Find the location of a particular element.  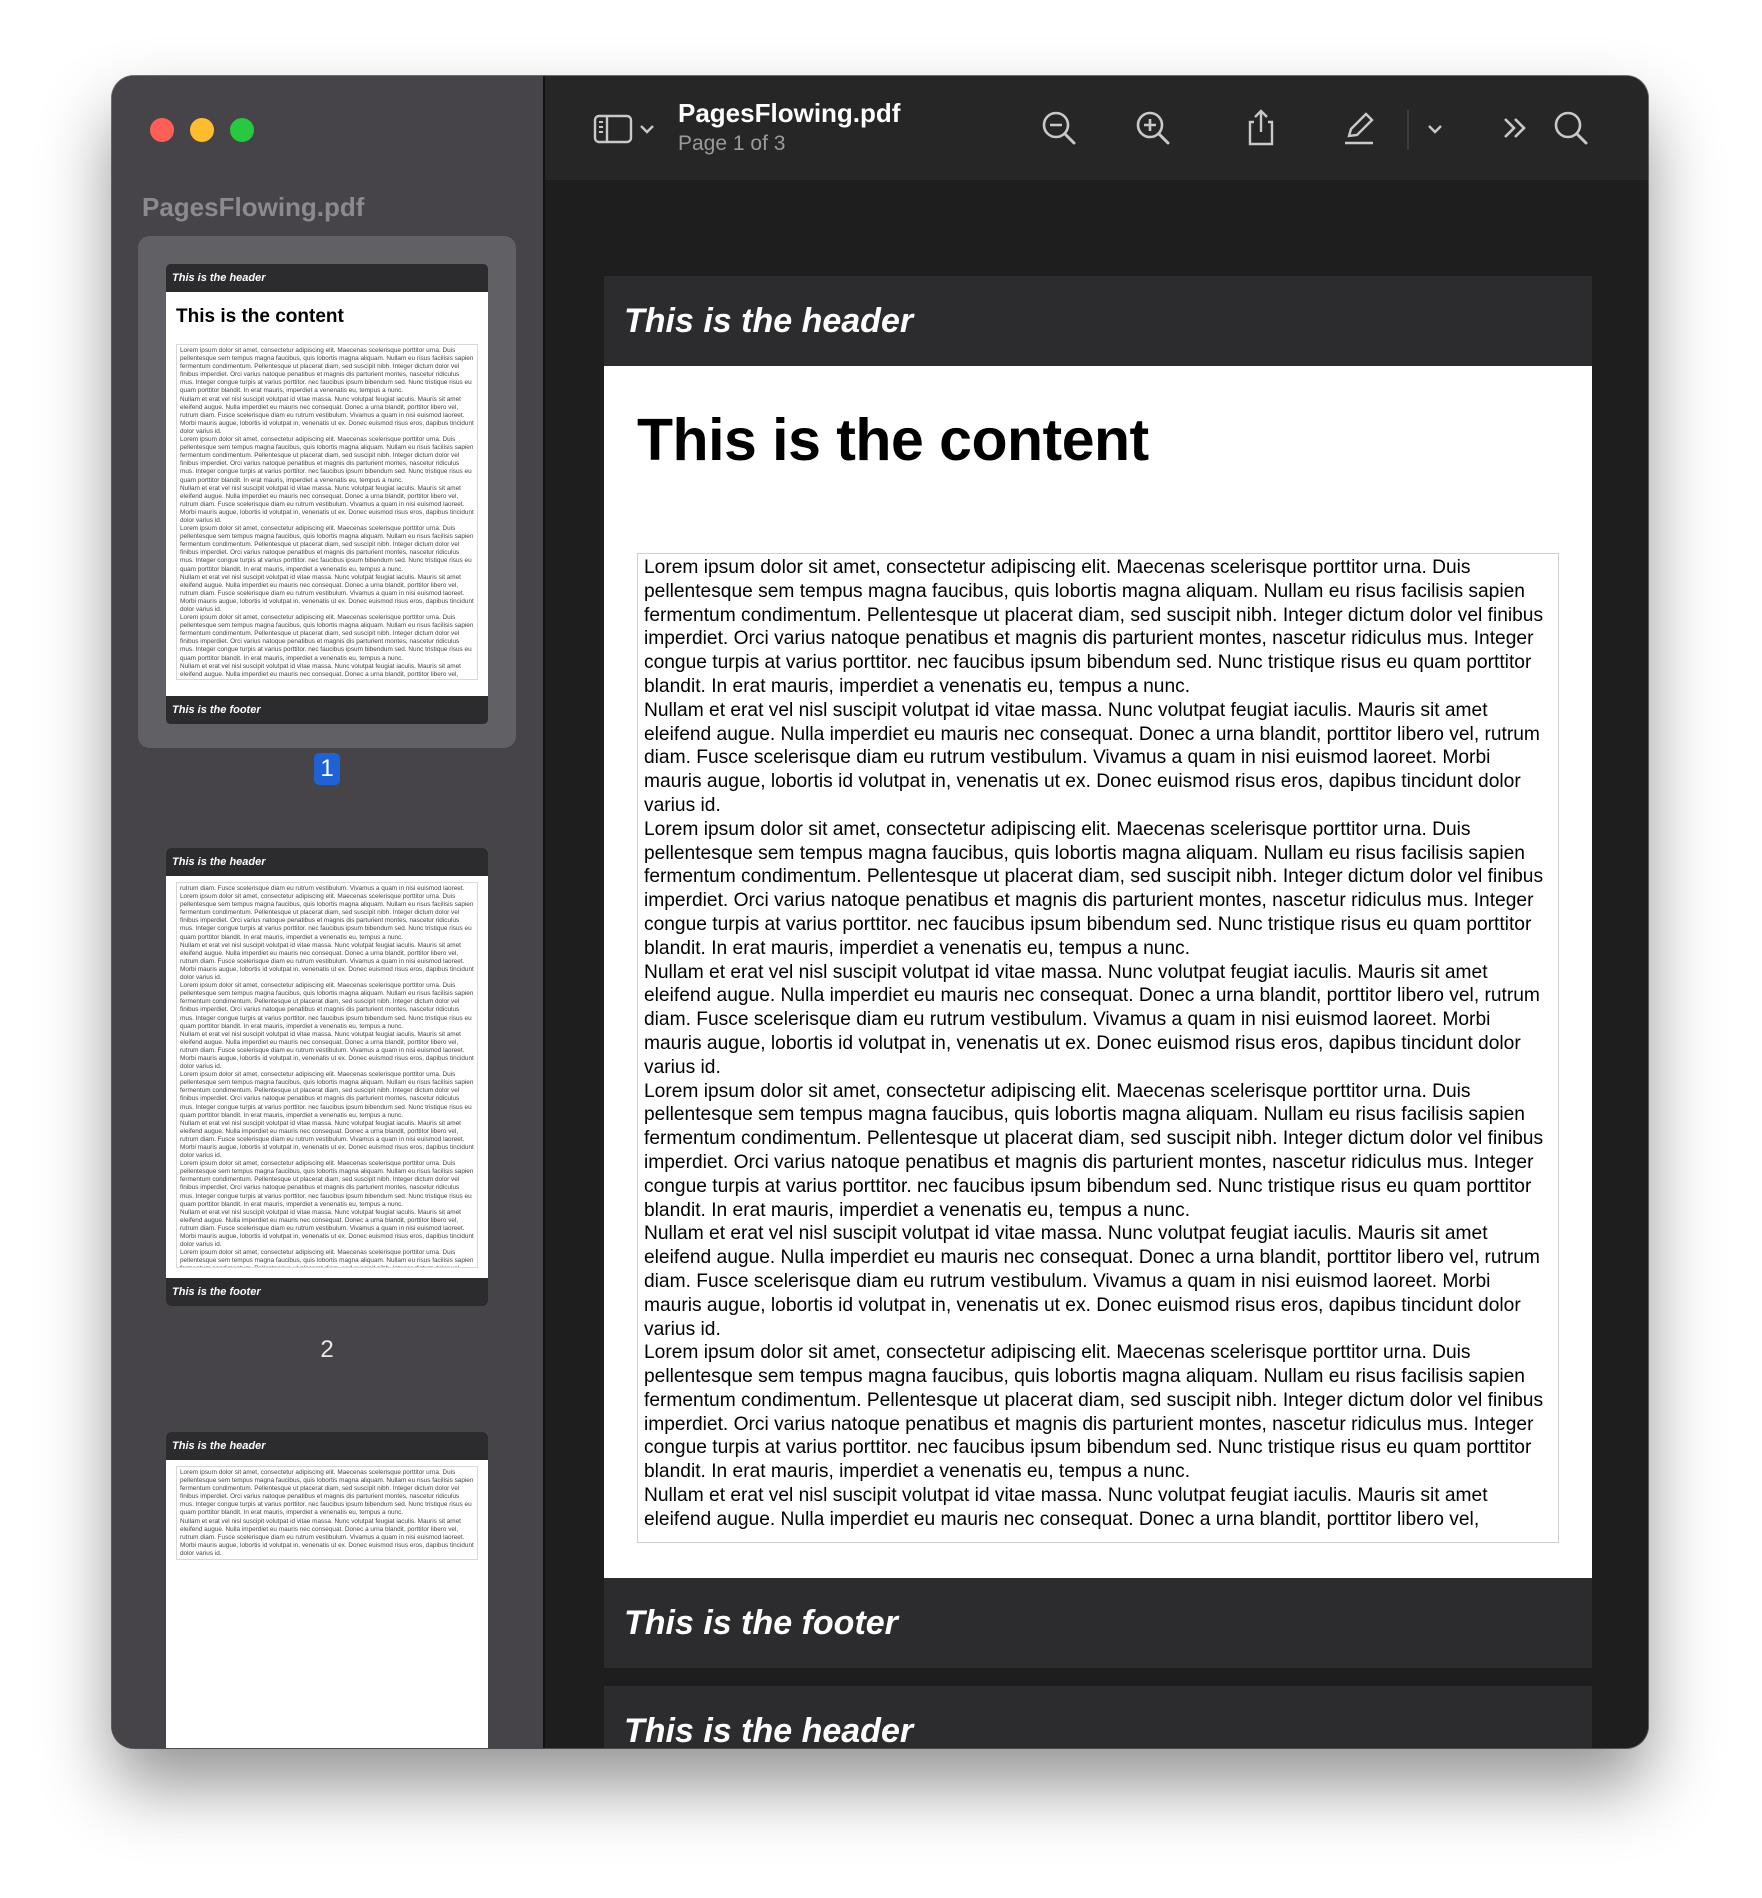

thumbnail-content-title: This is the content is located at coordinates (260, 316).